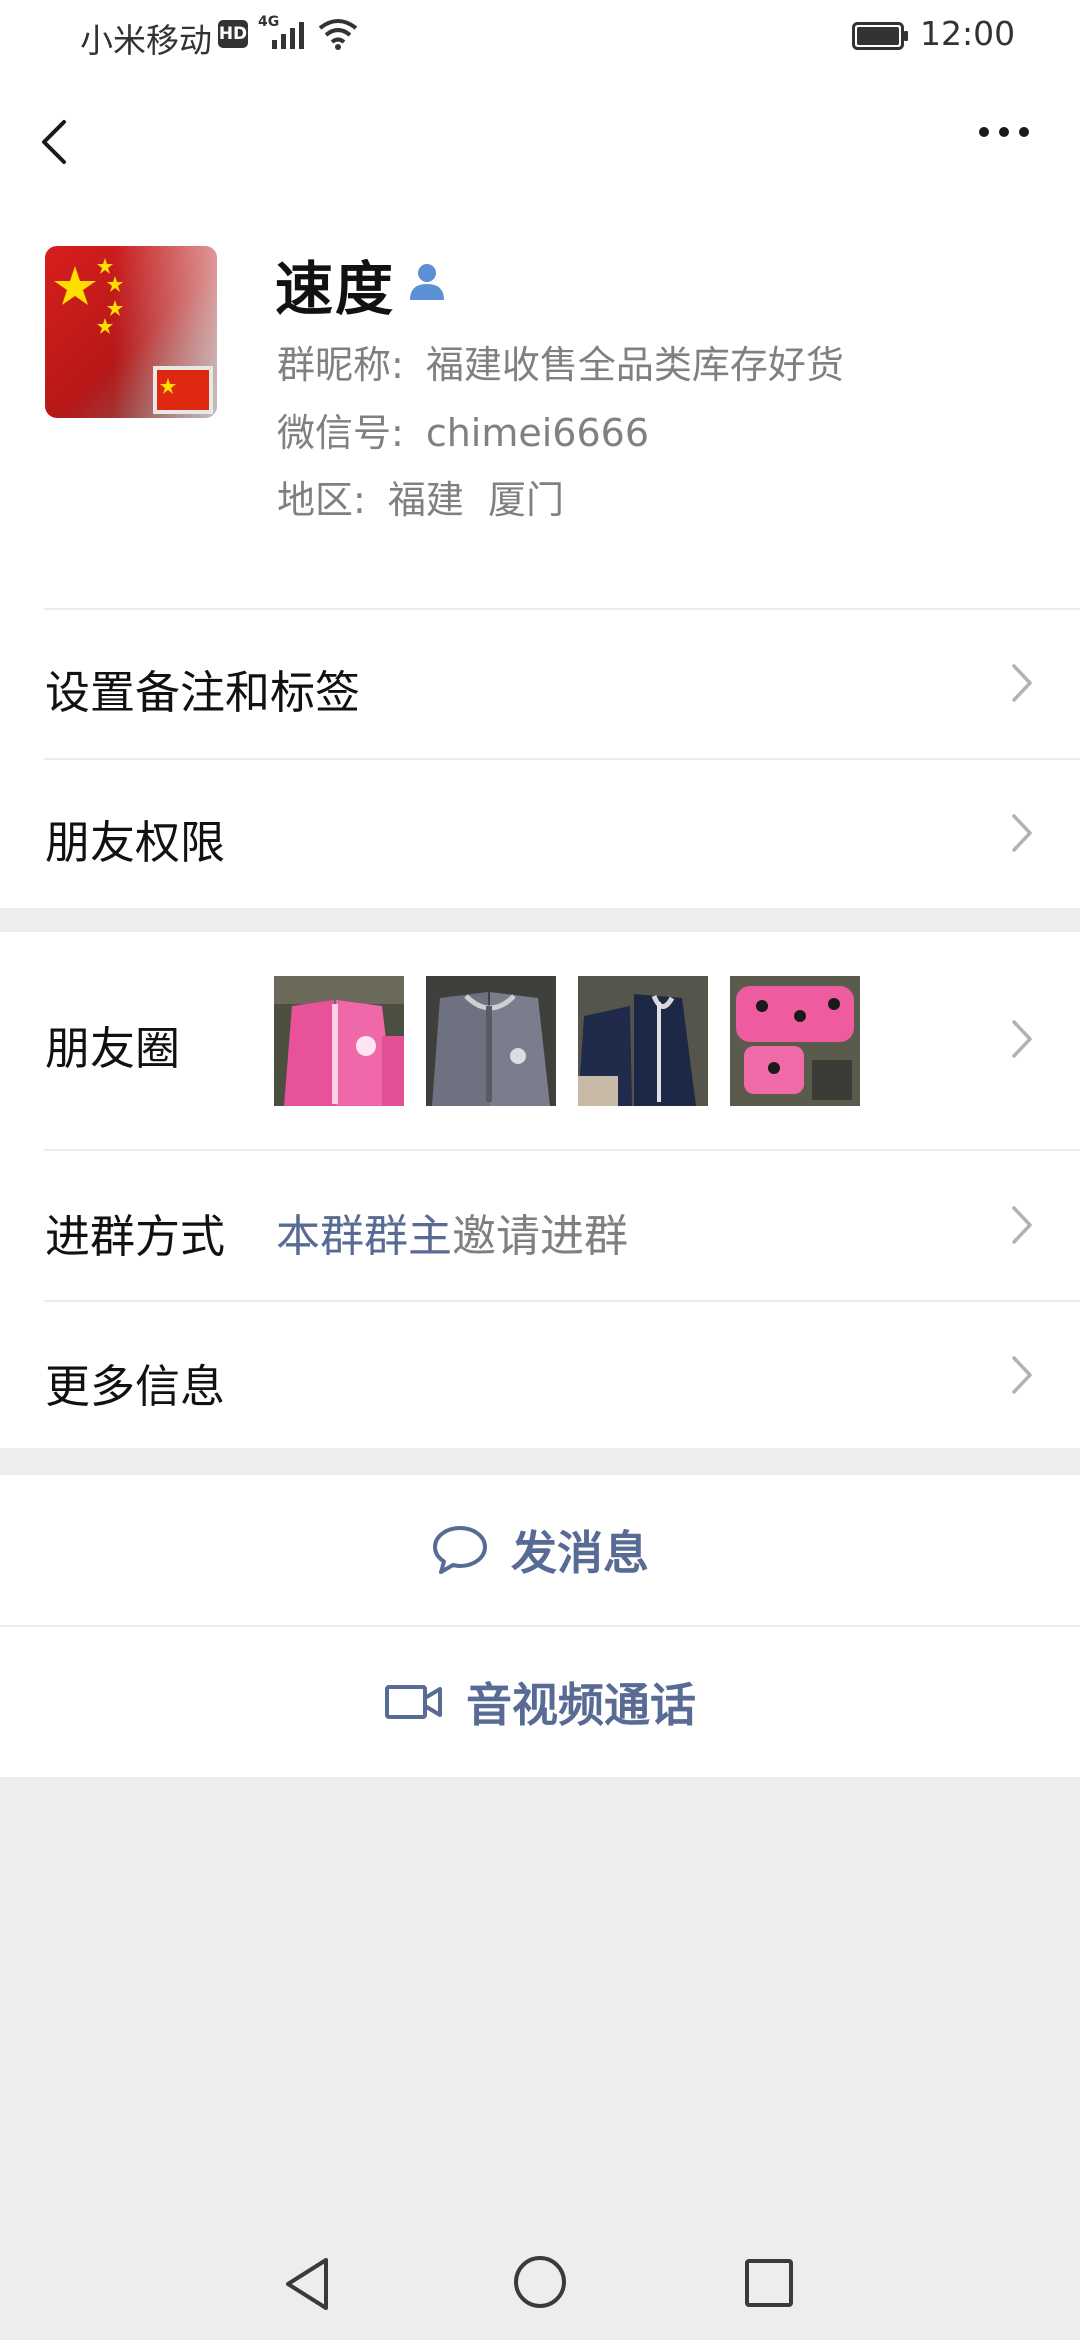 The width and height of the screenshot is (1080, 2340). What do you see at coordinates (135, 1236) in the screenshot?
I see `join-method-label: 进群方式` at bounding box center [135, 1236].